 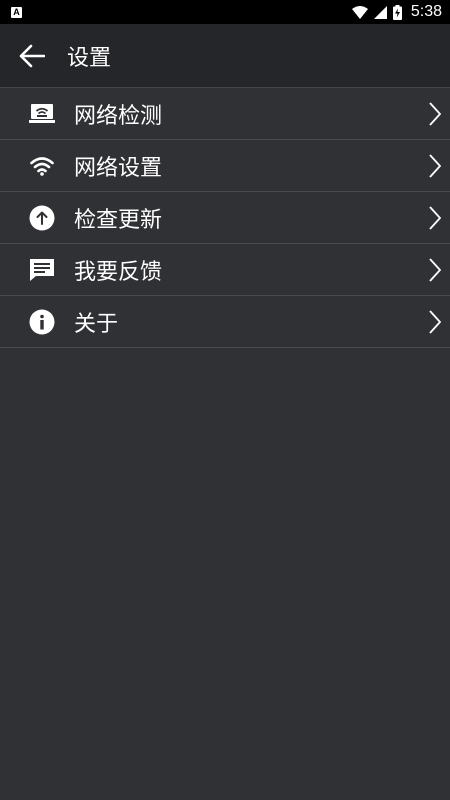 What do you see at coordinates (118, 168) in the screenshot?
I see `menu-item-label: 网络设置` at bounding box center [118, 168].